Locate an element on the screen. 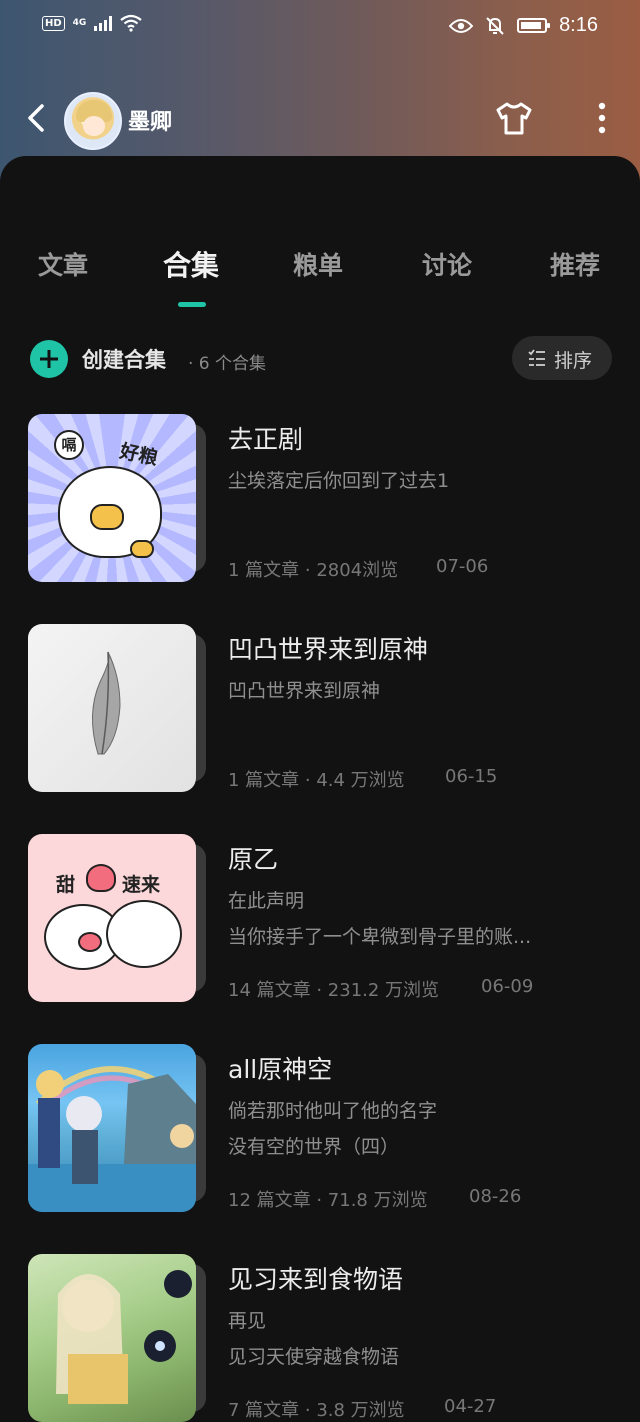 The image size is (640, 1422). heart-icon is located at coordinates (101, 878).